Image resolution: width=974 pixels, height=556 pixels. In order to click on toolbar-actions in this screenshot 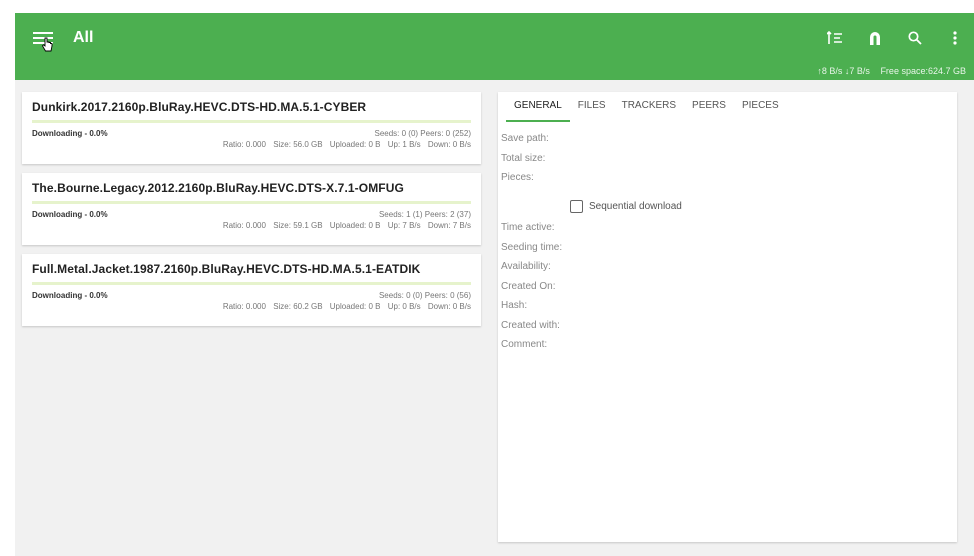, I will do `click(895, 38)`.